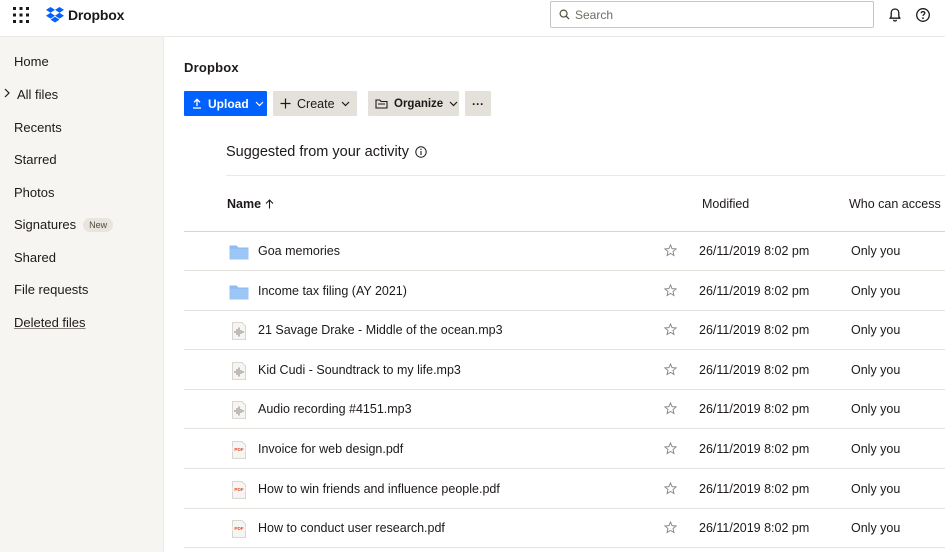 The width and height of the screenshot is (945, 552). I want to click on sidebar-item-label: Home, so click(31, 61).